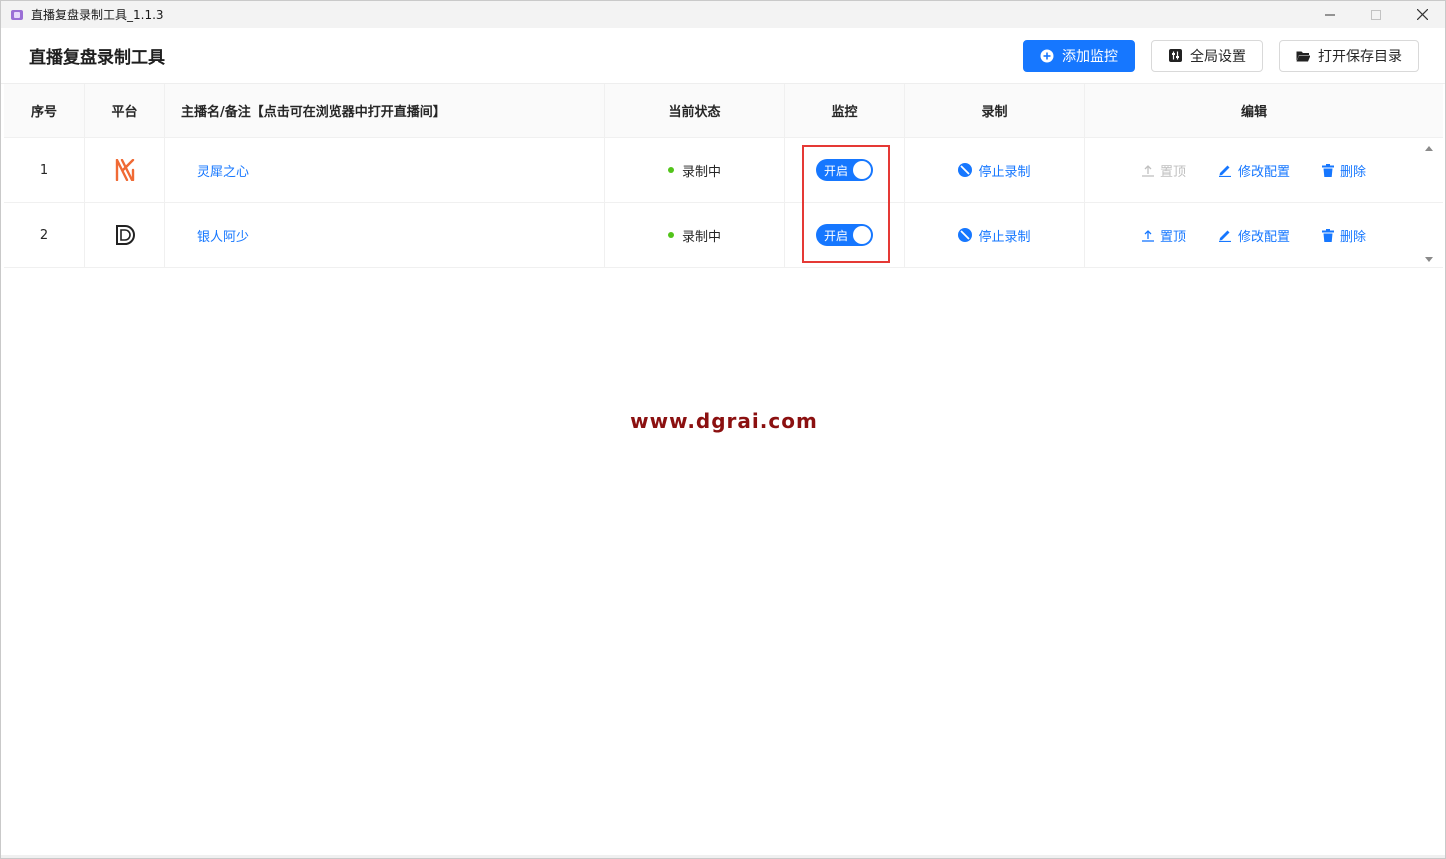  What do you see at coordinates (97, 58) in the screenshot?
I see `page-title: 直播复盘录制工具` at bounding box center [97, 58].